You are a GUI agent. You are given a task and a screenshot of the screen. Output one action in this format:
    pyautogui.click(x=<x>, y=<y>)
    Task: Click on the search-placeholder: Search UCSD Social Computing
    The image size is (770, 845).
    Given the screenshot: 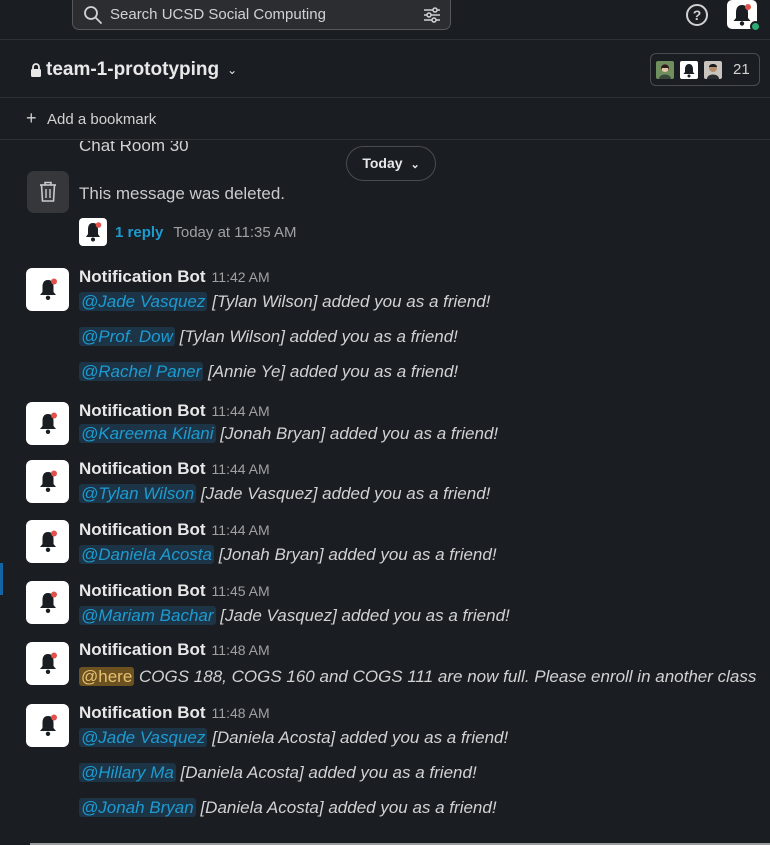 What is the action you would take?
    pyautogui.click(x=218, y=14)
    